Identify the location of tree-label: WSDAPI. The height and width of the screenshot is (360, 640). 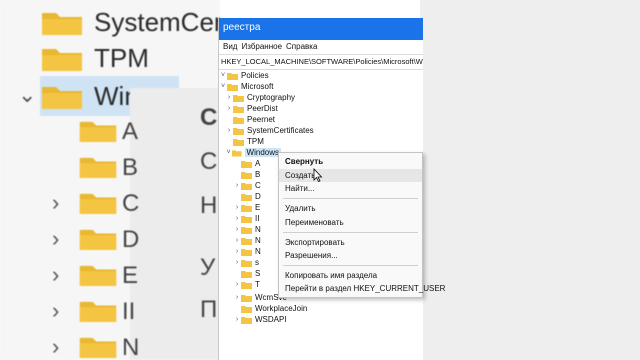
(271, 319).